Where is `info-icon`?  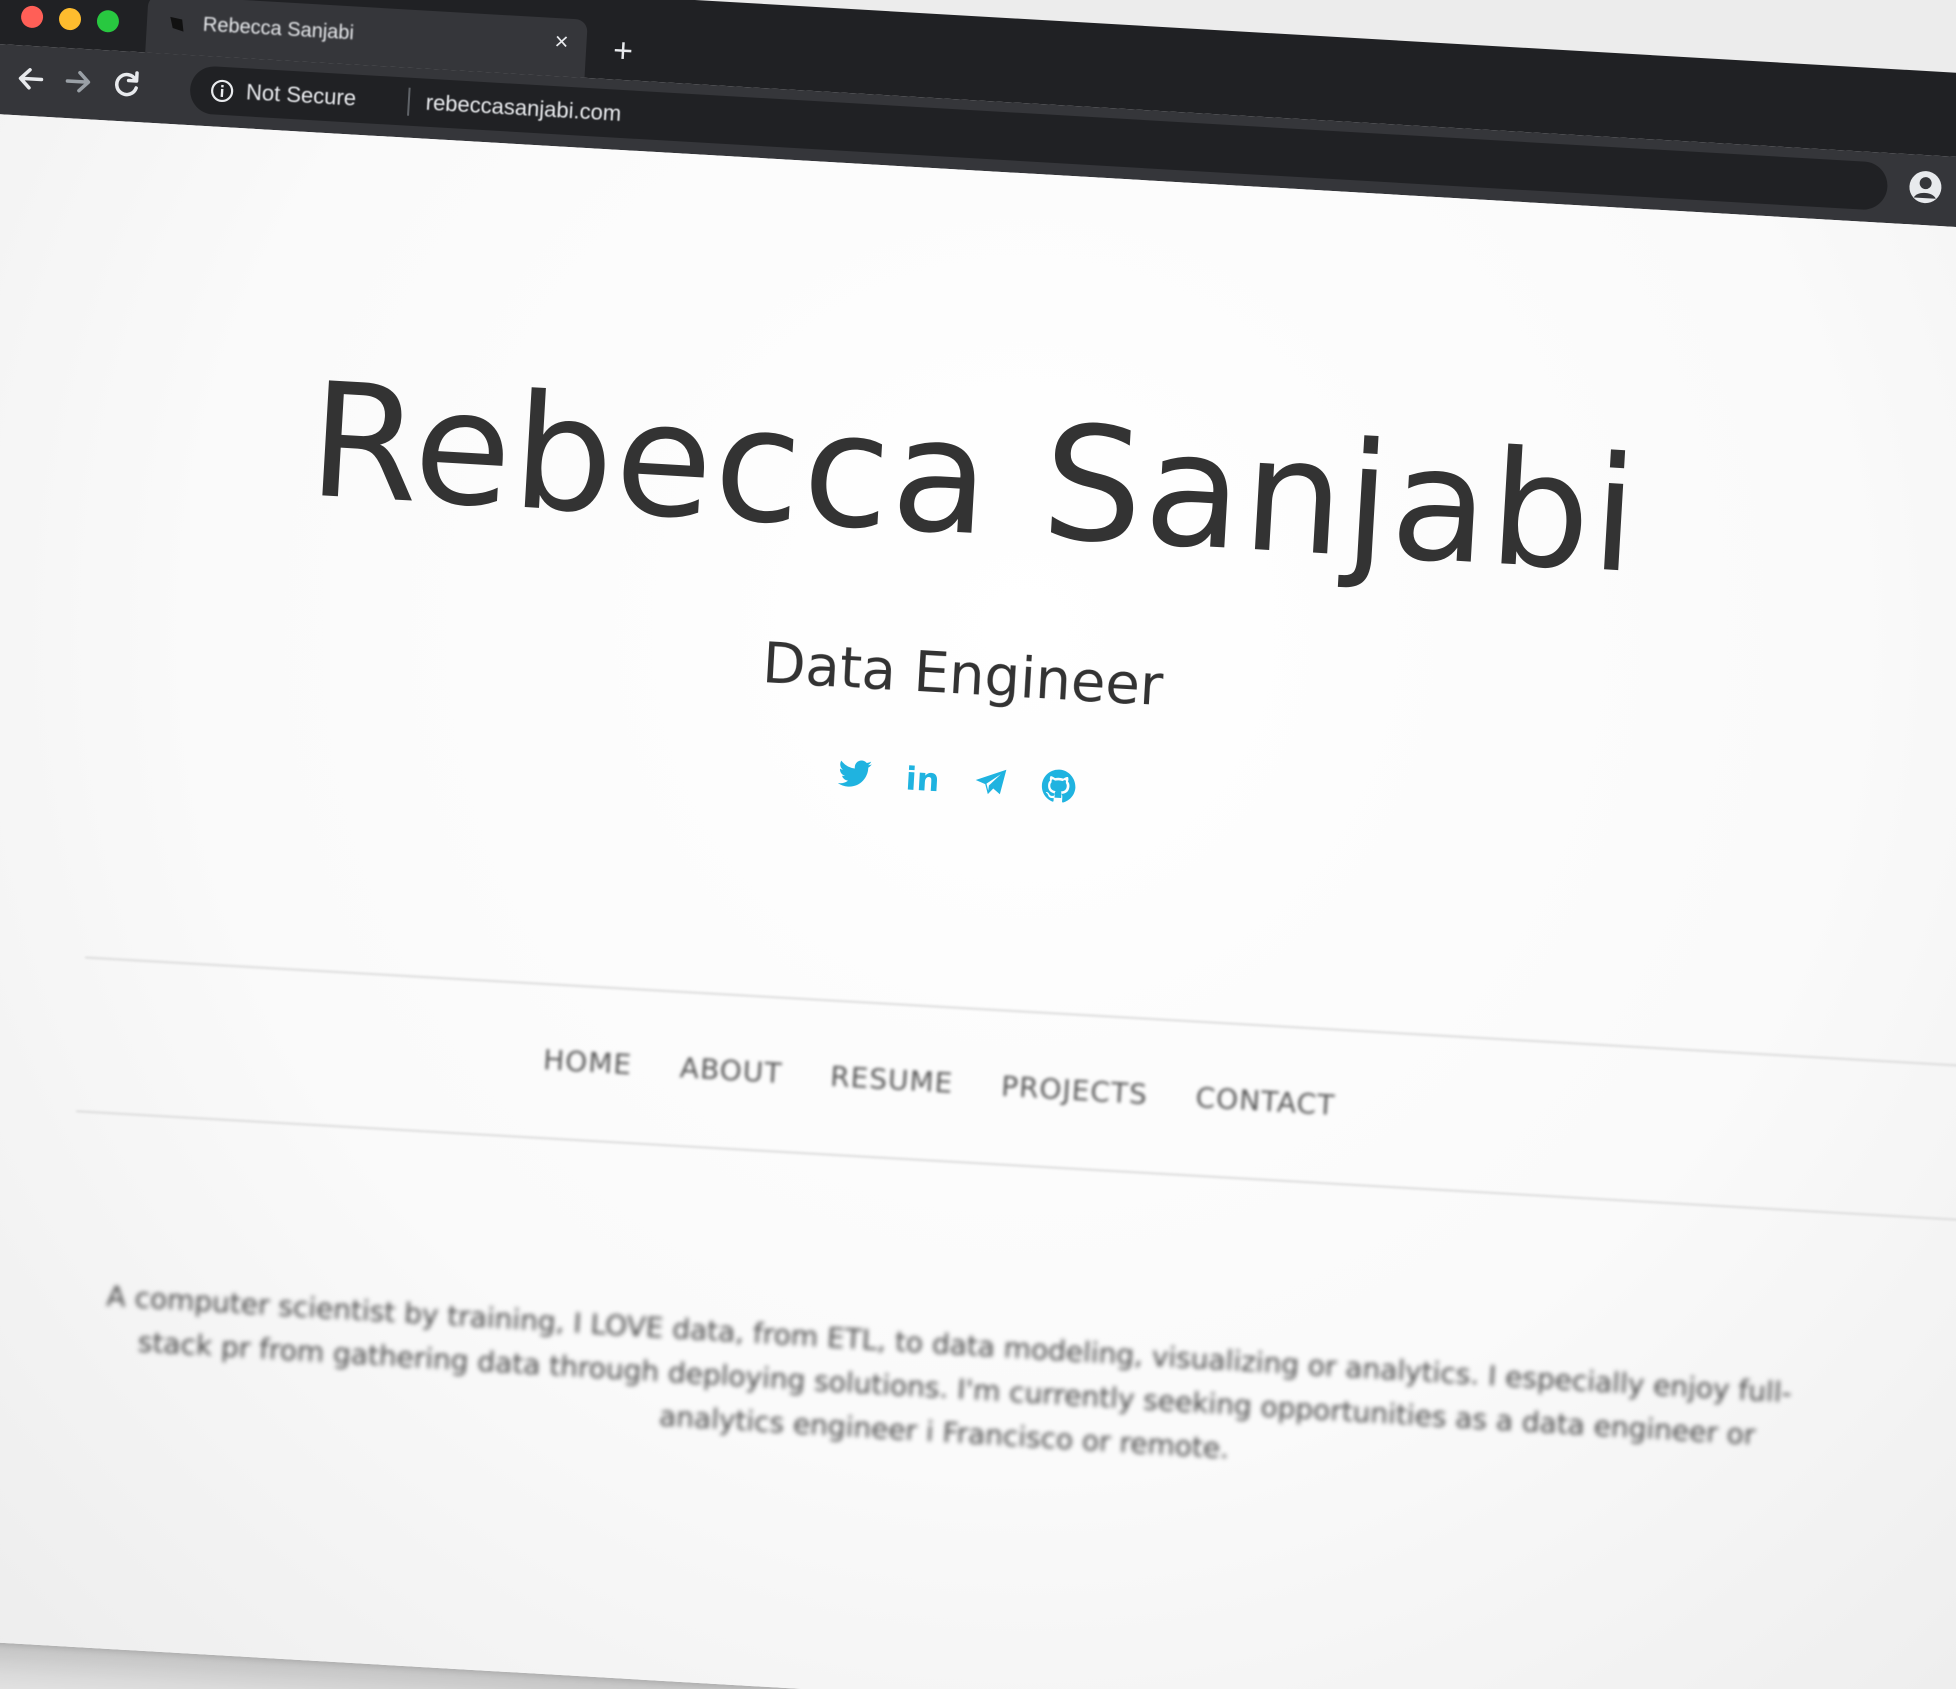 info-icon is located at coordinates (221, 90).